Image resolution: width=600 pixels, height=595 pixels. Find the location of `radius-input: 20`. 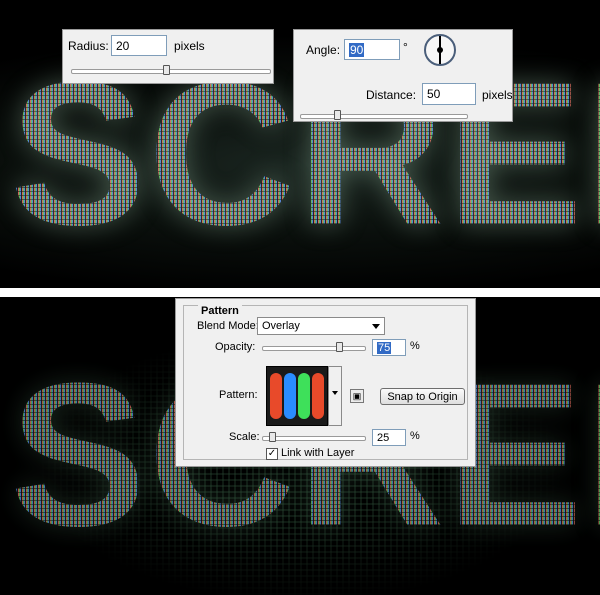

radius-input: 20 is located at coordinates (139, 45).